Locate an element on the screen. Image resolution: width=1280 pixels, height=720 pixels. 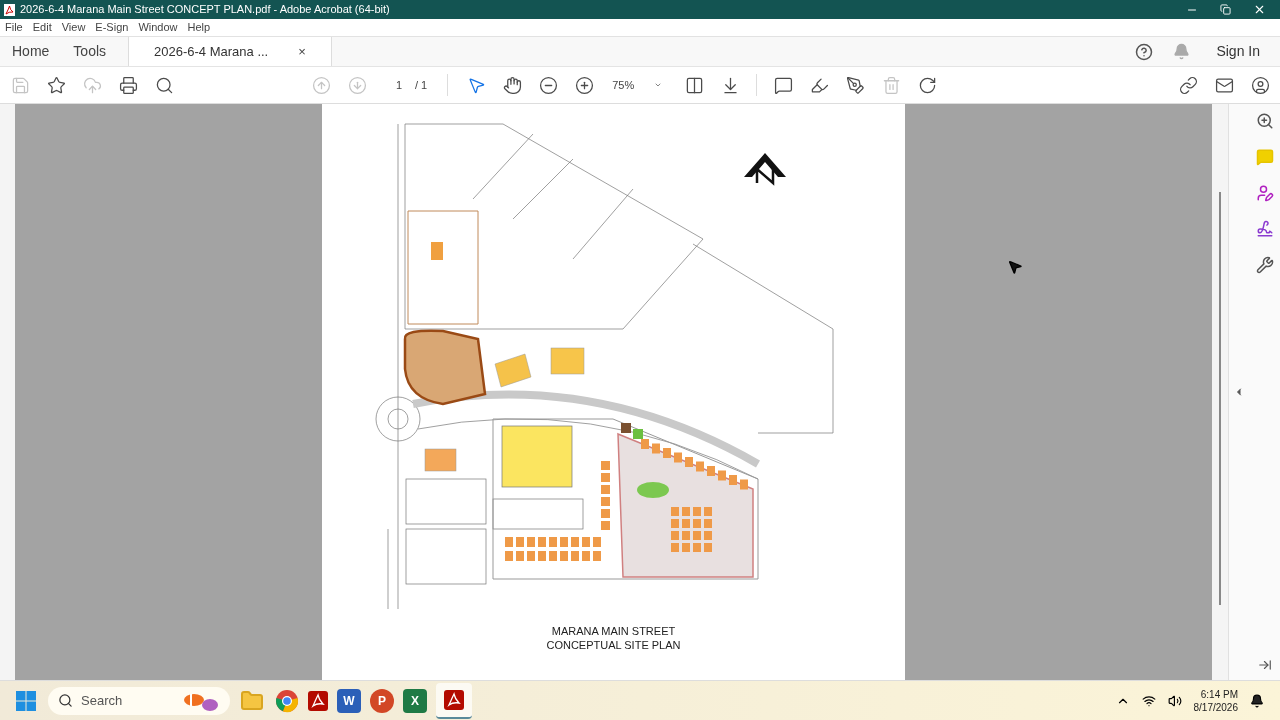
tab: 2026-6-4 Marana ... × is located at coordinates (230, 51).